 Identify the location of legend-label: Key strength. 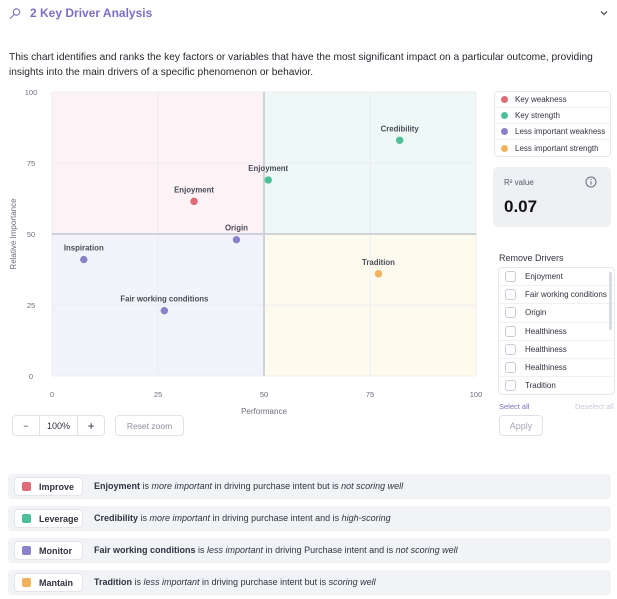
(537, 115).